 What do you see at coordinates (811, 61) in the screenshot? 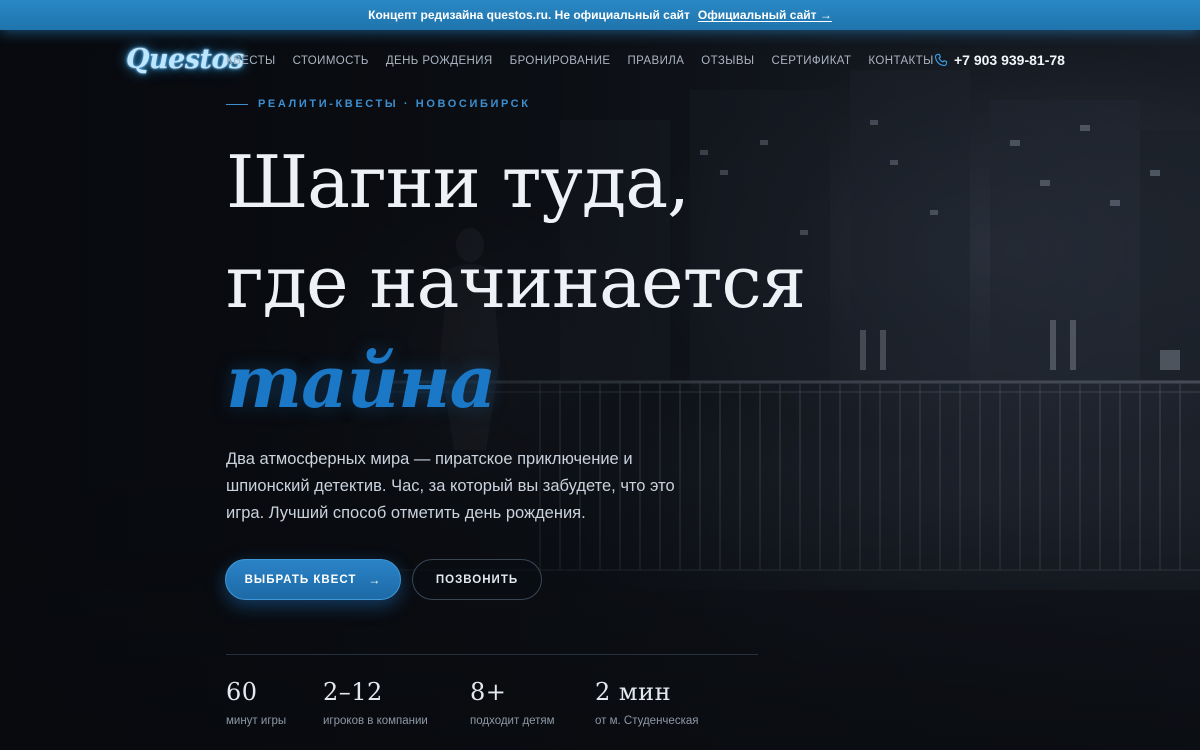
I see `nav-item-certificate: СЕРТИФИКАТ` at bounding box center [811, 61].